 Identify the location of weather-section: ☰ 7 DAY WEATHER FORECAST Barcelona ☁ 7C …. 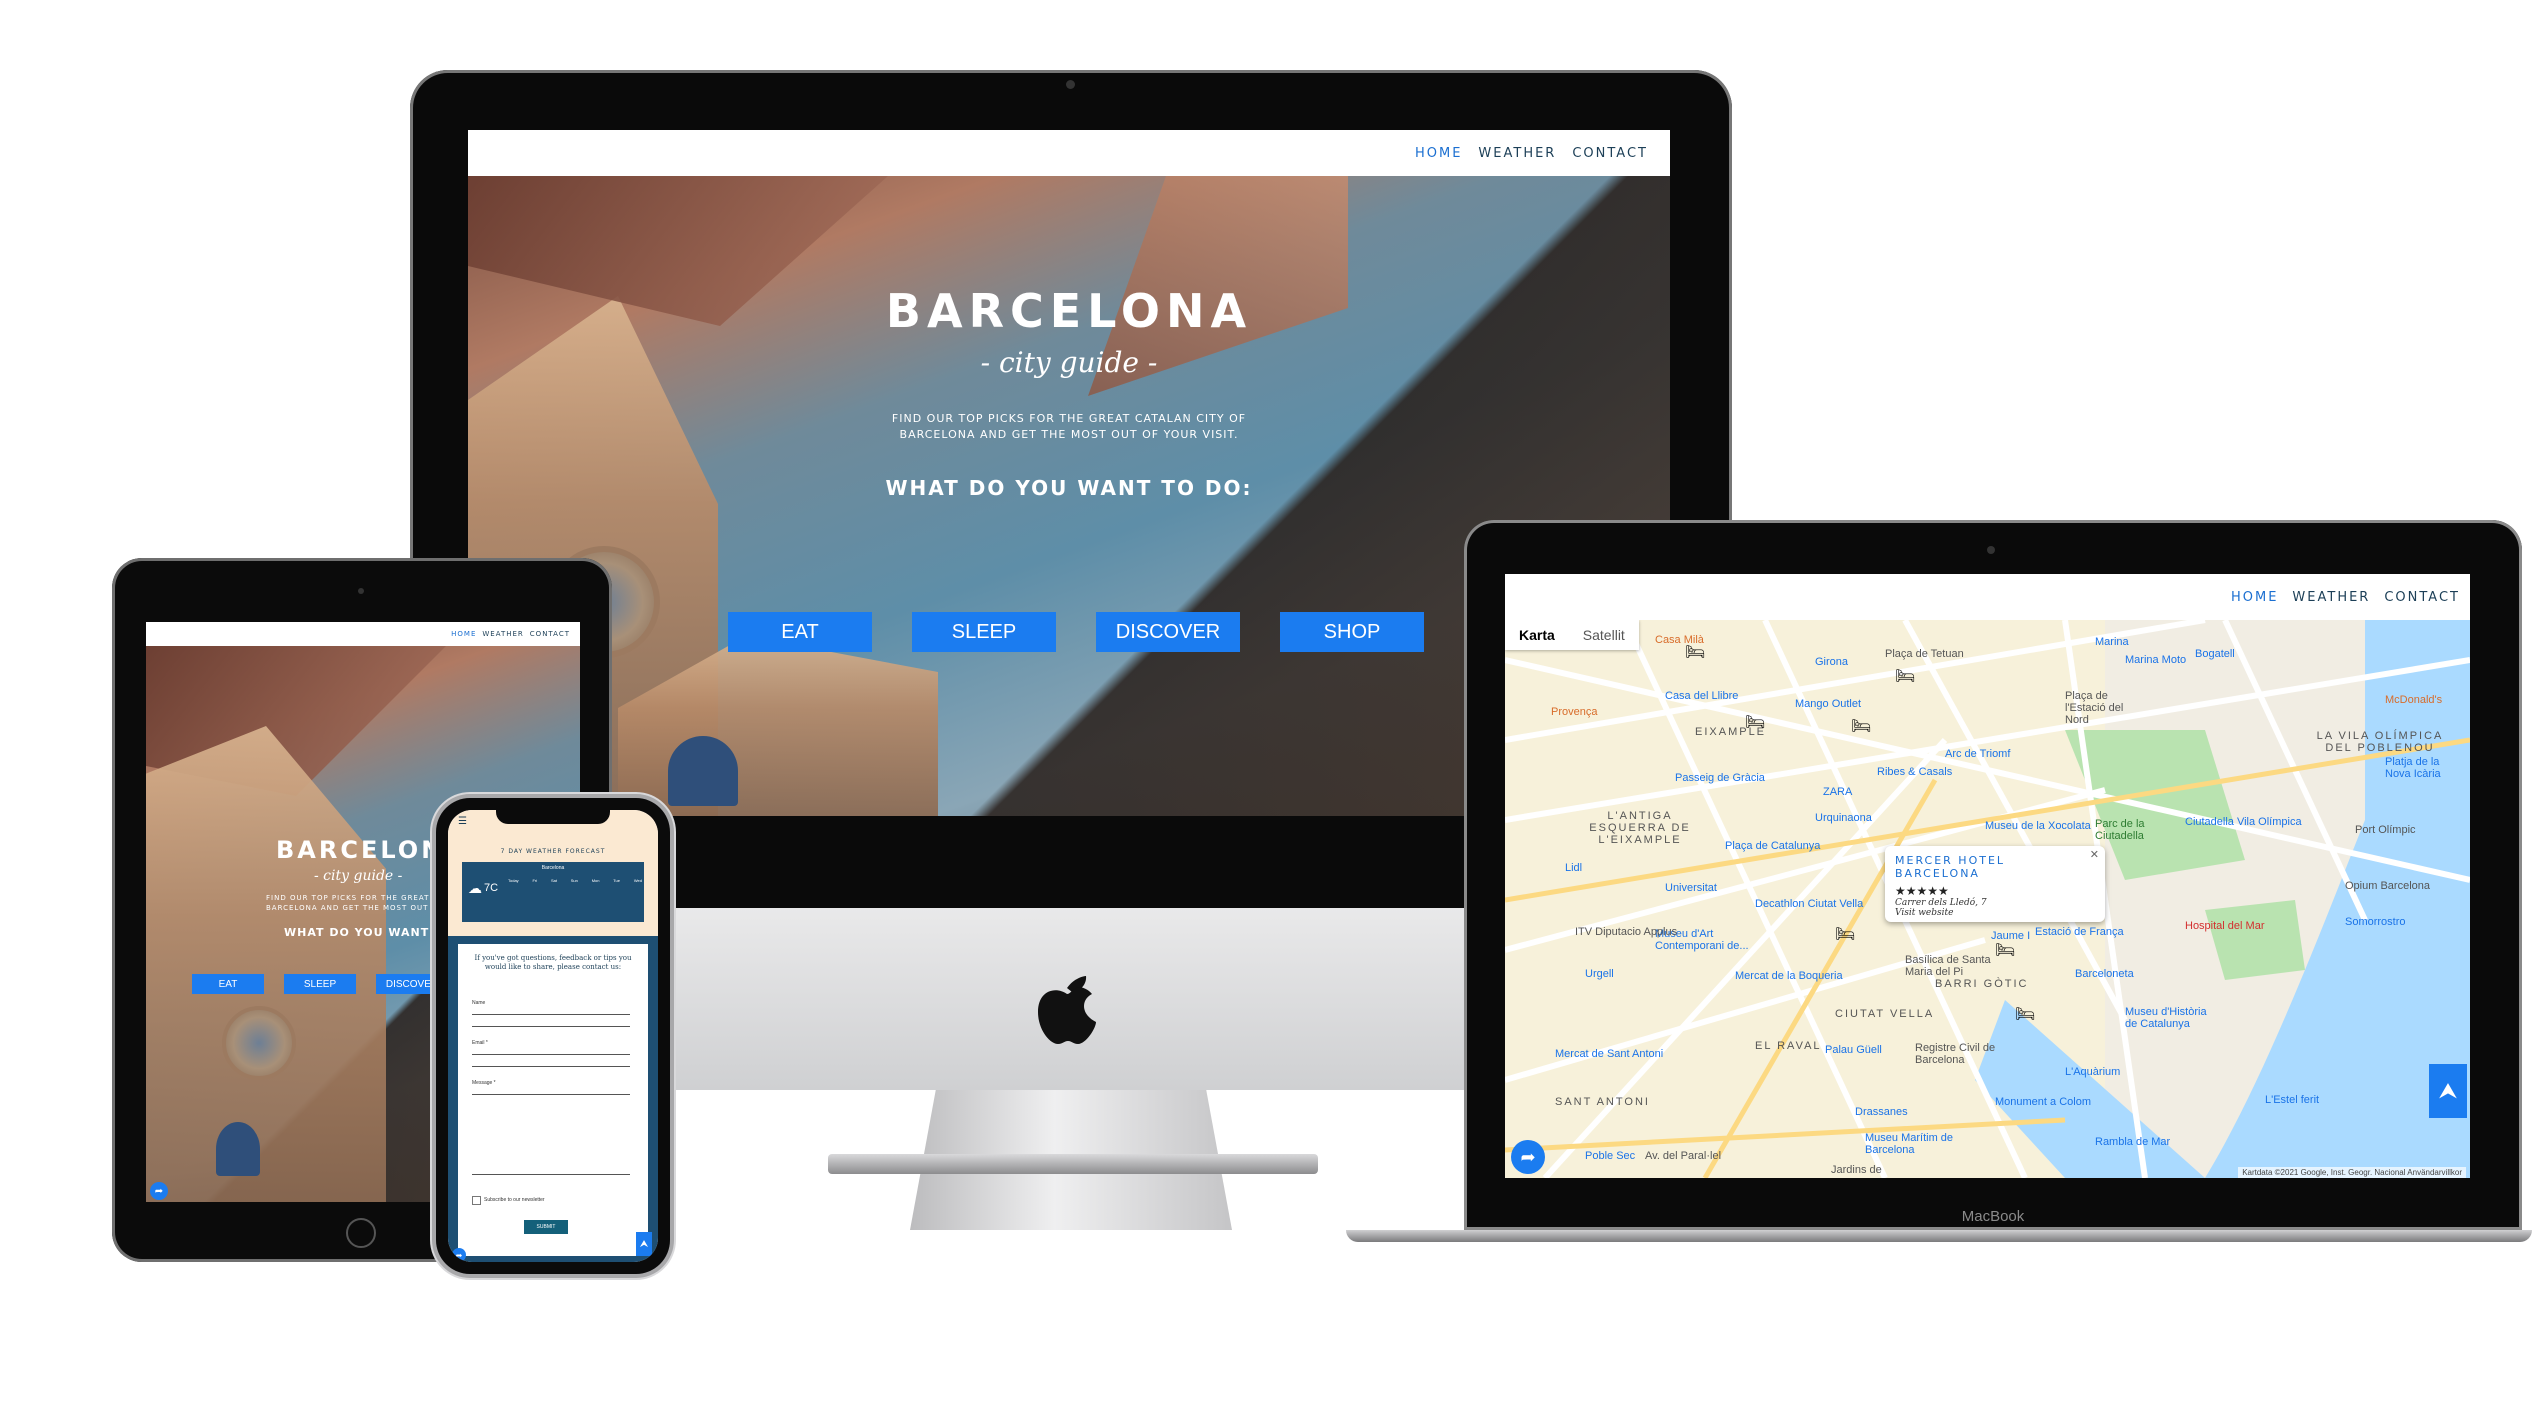
(553, 873).